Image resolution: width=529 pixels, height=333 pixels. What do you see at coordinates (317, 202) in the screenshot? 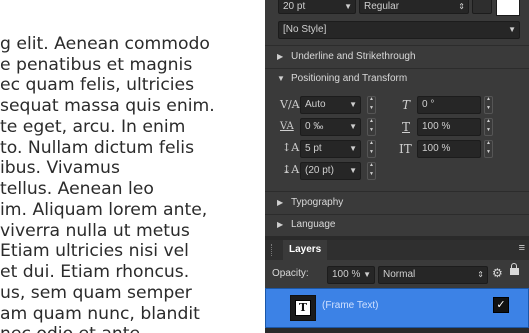
I see `section-label: Typography` at bounding box center [317, 202].